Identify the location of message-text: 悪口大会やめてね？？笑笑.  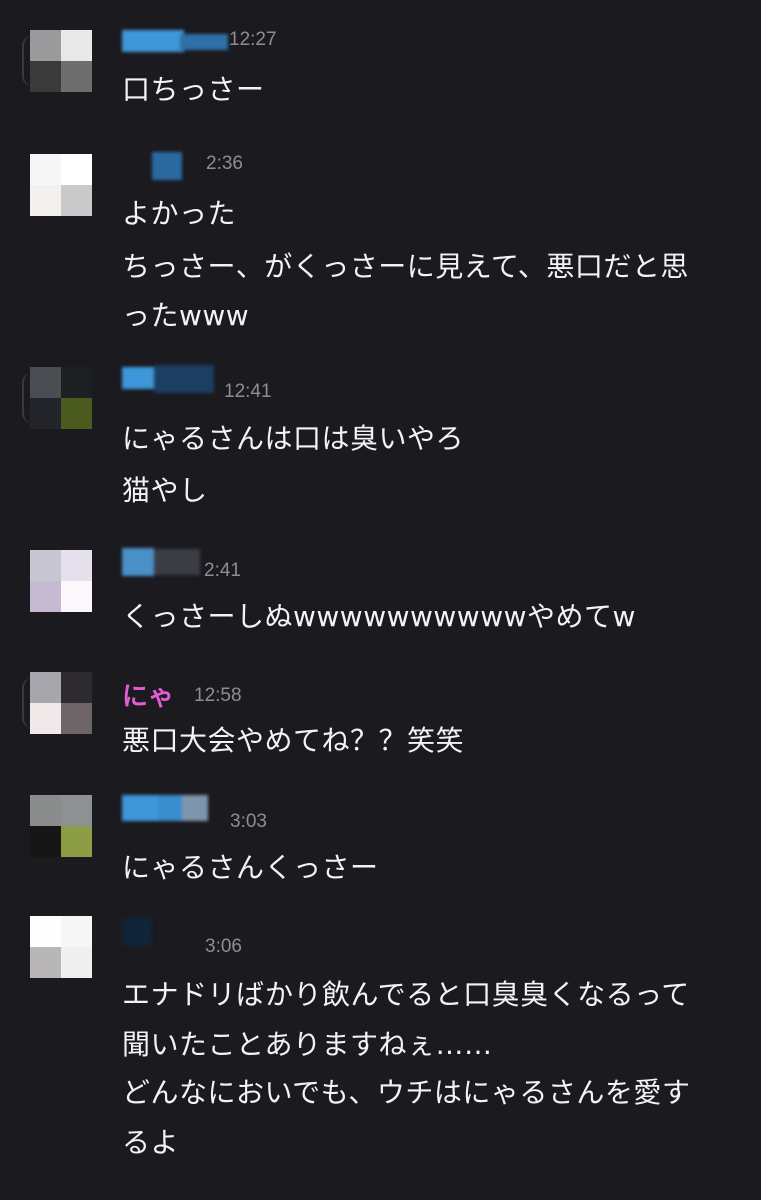
(293, 740).